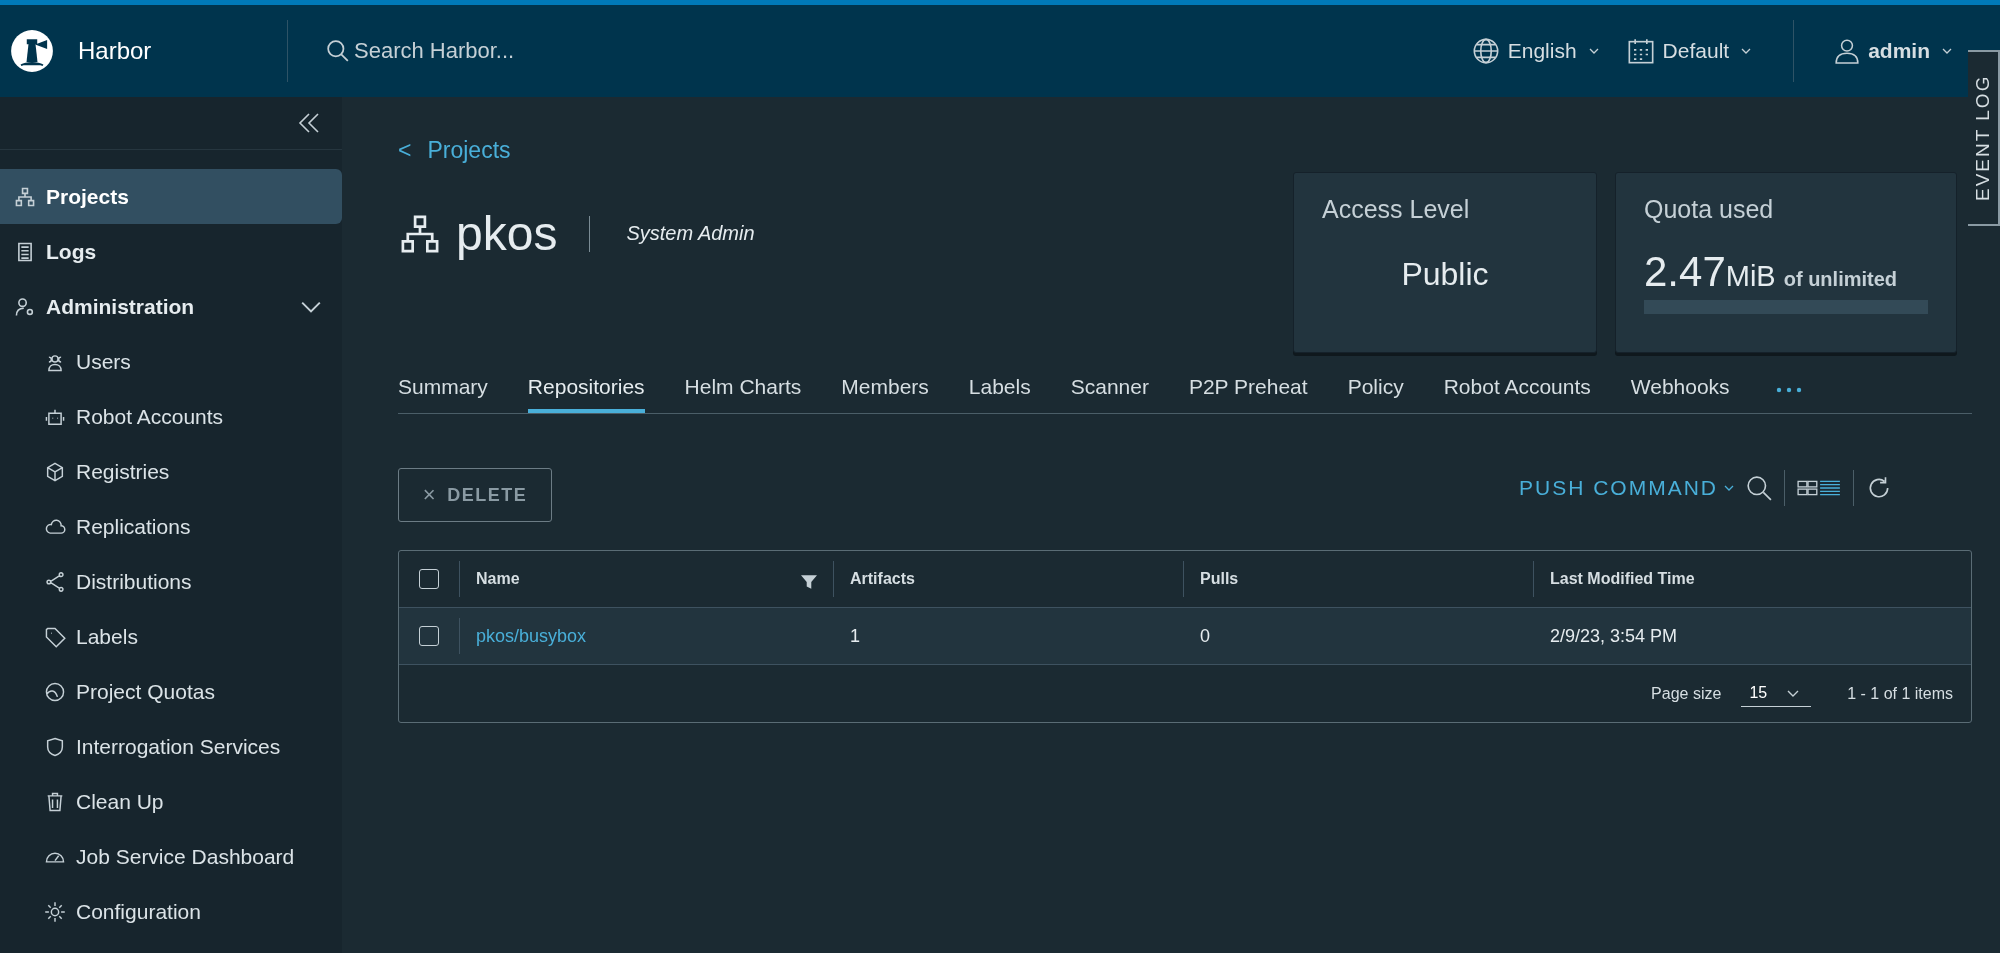  Describe the element at coordinates (743, 394) in the screenshot. I see `tab: Helm Charts` at that location.